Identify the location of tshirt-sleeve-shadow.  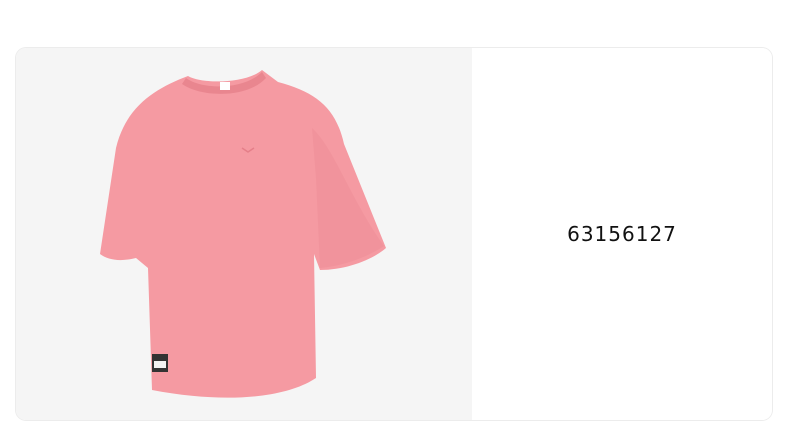
(348, 198).